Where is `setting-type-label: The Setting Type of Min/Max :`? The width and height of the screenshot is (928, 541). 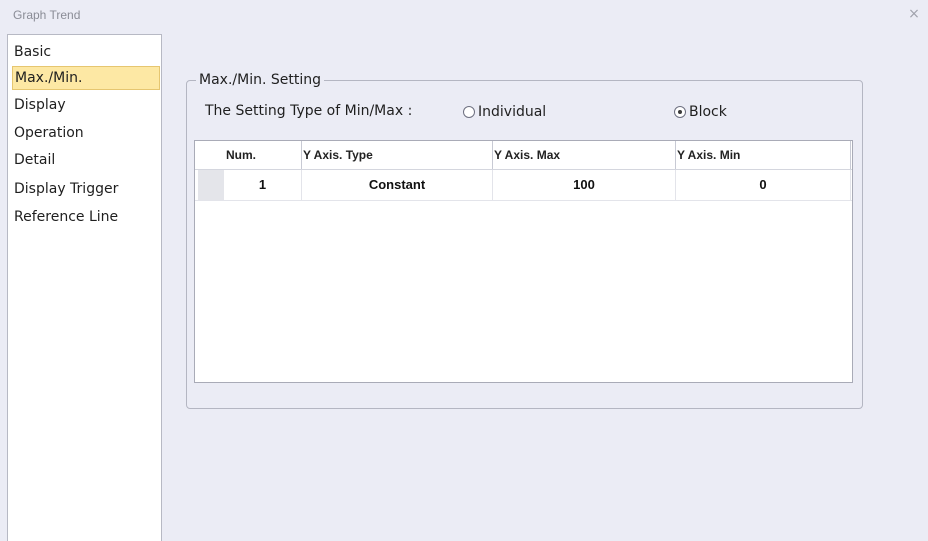 setting-type-label: The Setting Type of Min/Max : is located at coordinates (309, 111).